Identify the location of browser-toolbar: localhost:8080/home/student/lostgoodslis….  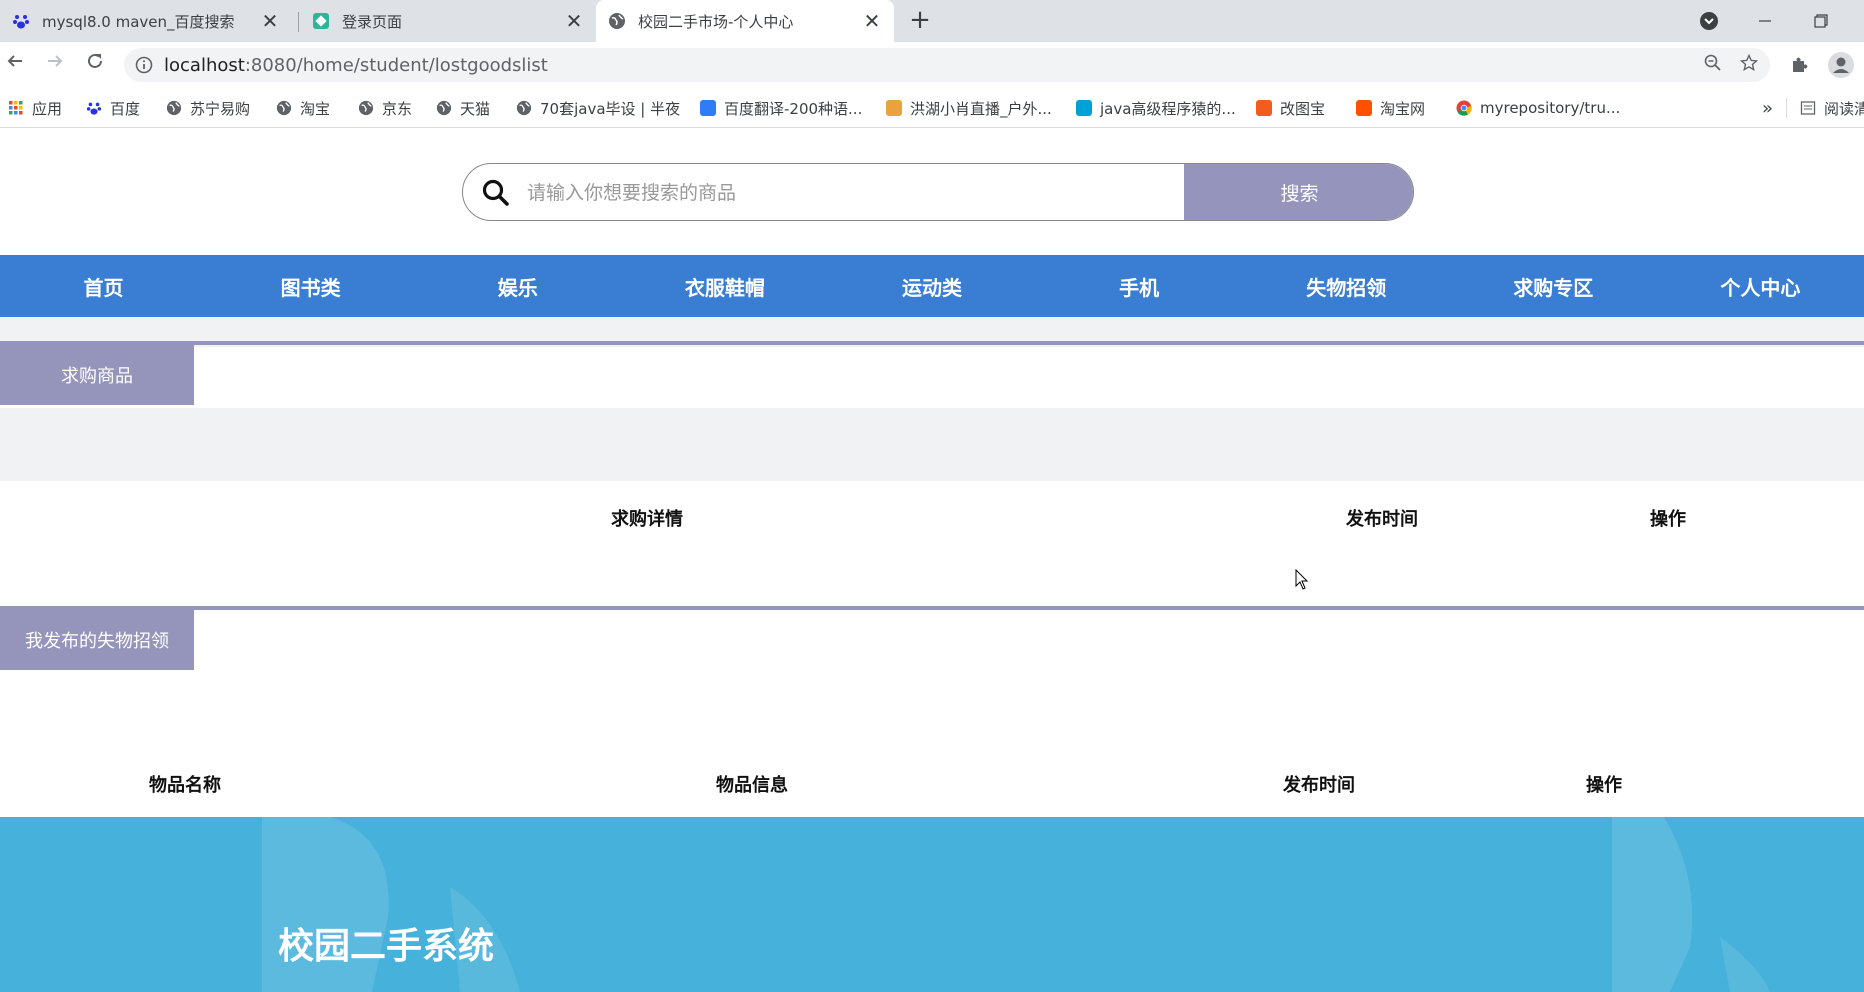
(932, 65).